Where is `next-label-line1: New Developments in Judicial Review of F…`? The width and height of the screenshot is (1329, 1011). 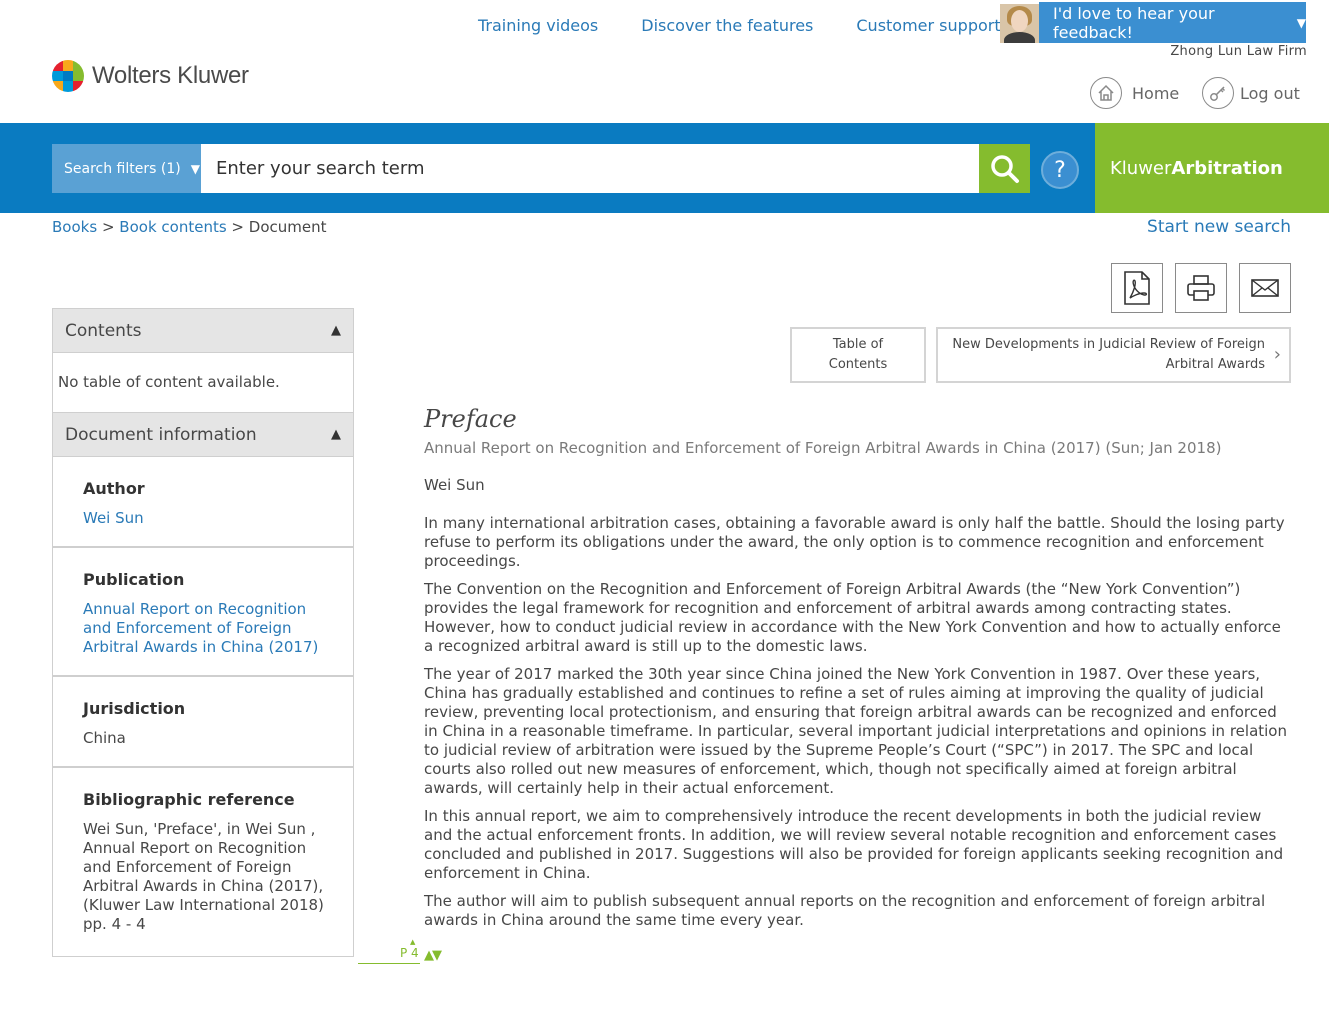 next-label-line1: New Developments in Judicial Review of F… is located at coordinates (1108, 344).